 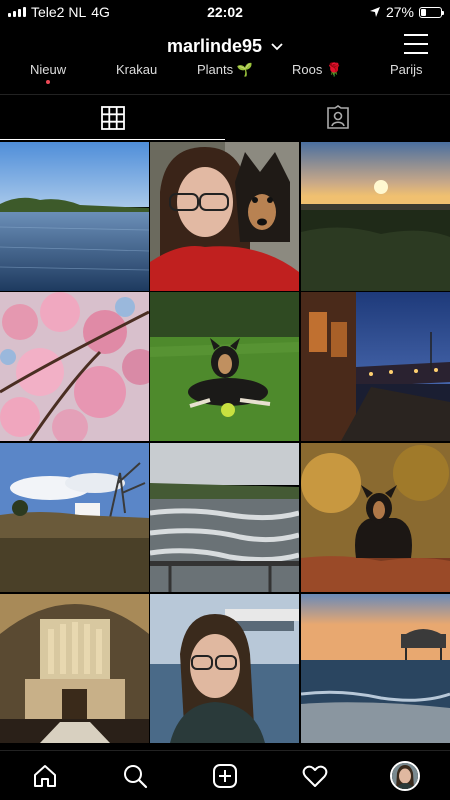 I want to click on battery-icon, so click(x=431, y=12).